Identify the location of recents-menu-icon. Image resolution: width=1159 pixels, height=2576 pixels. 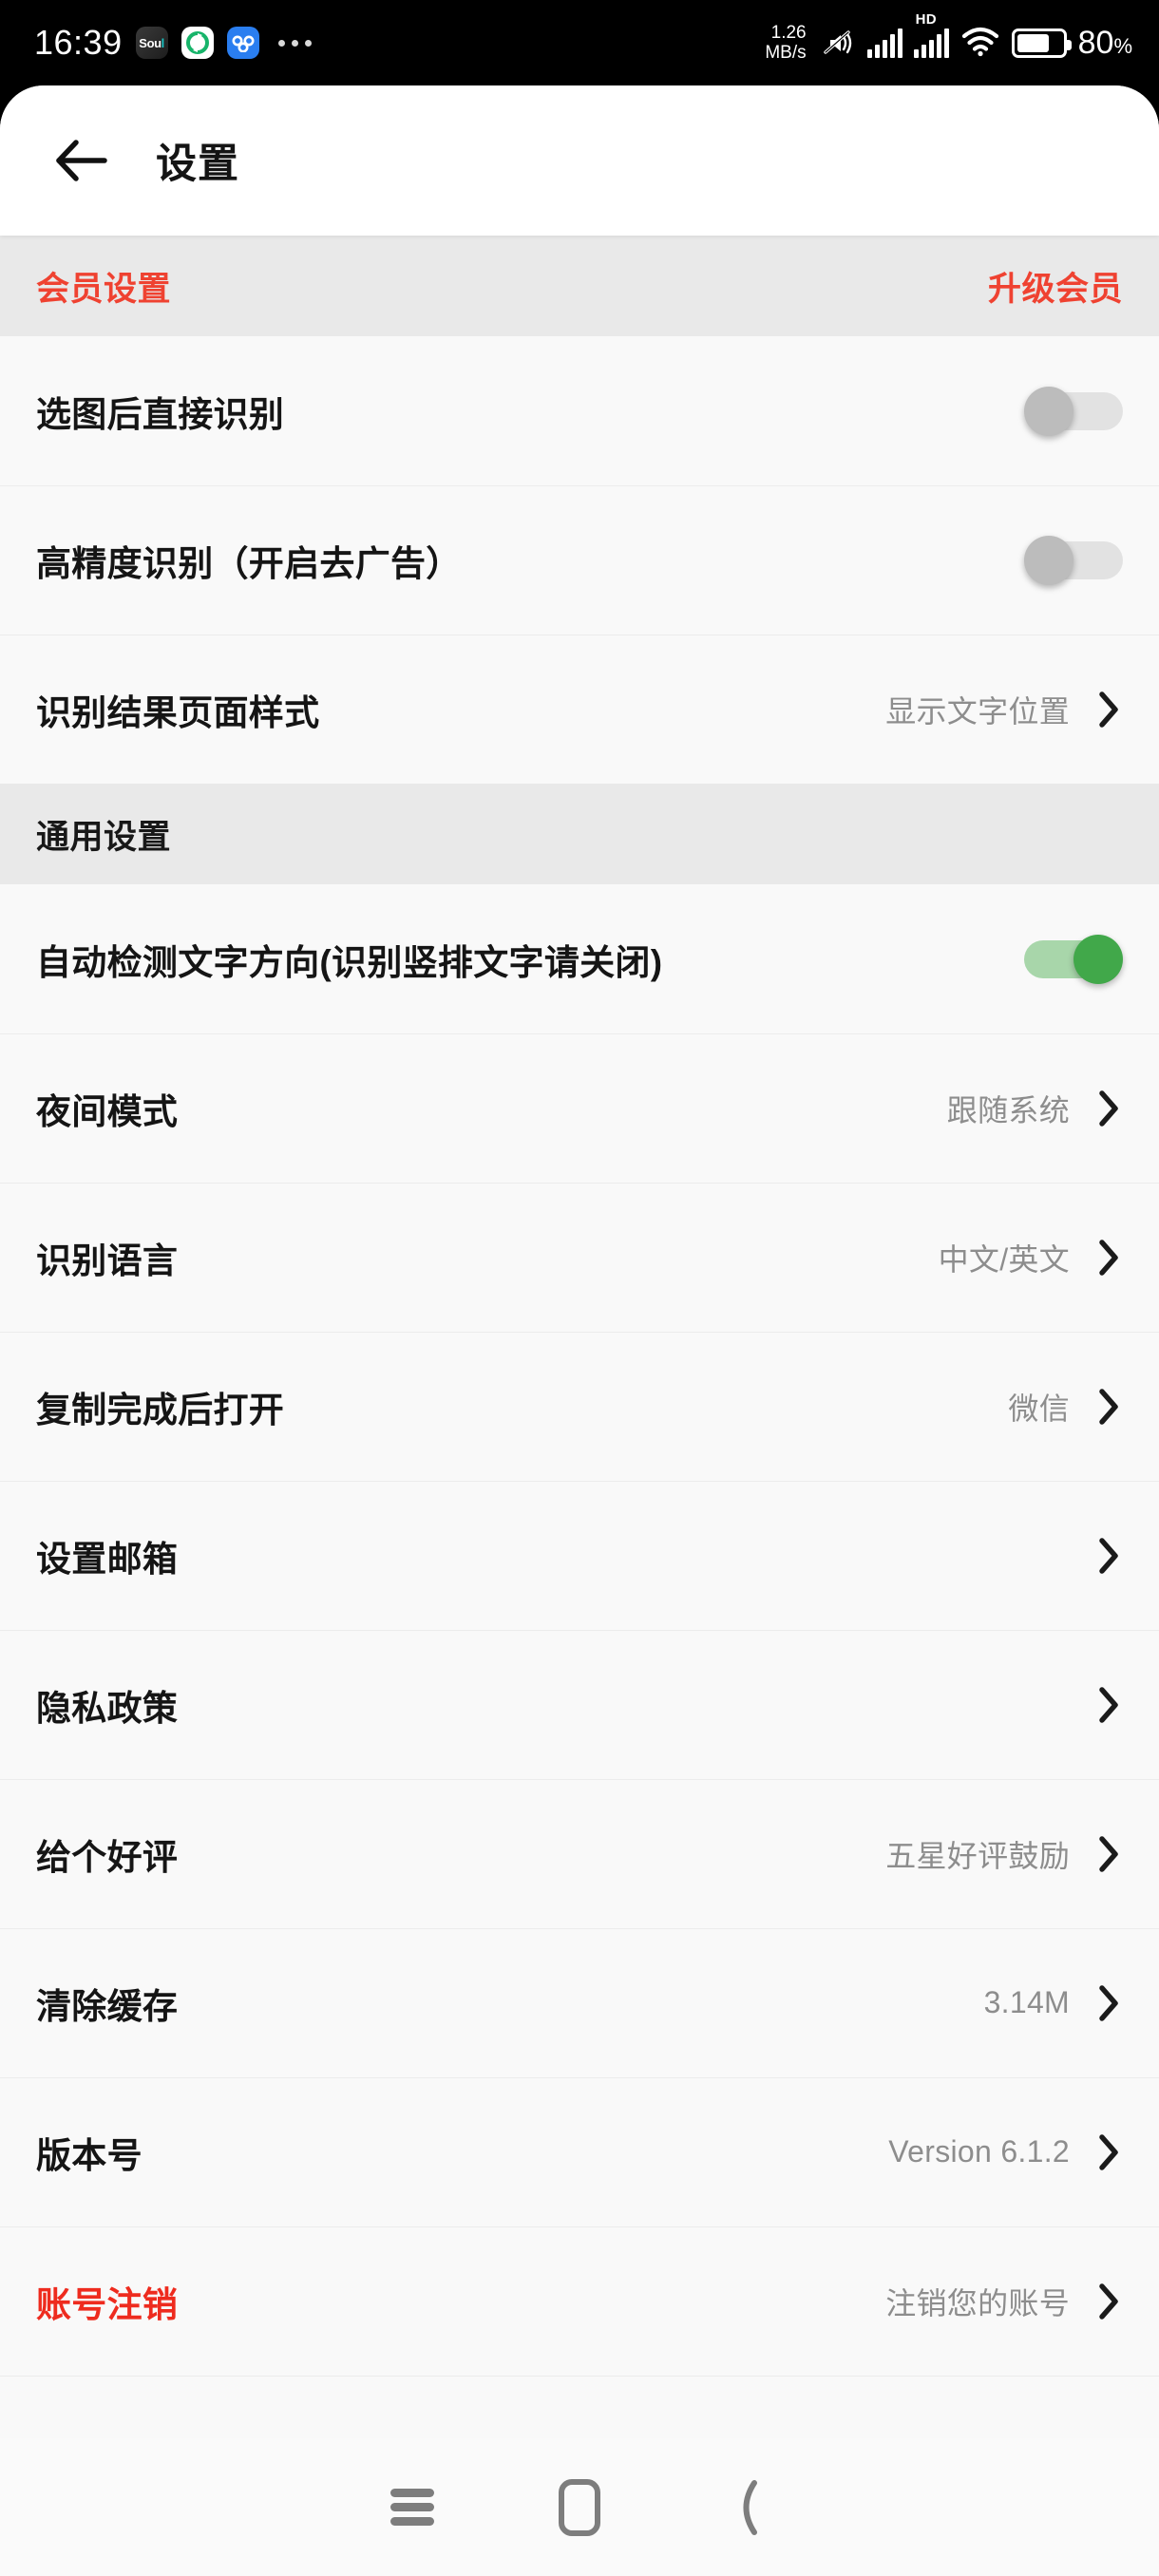
(412, 2507).